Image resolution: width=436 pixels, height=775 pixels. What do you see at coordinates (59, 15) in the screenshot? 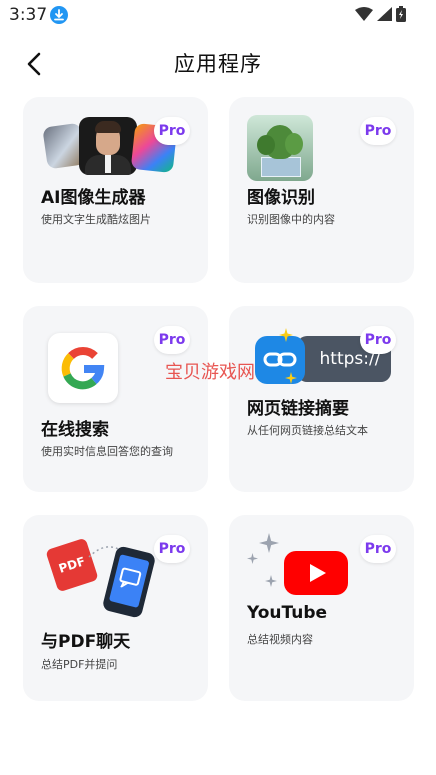
I see `download-icon` at bounding box center [59, 15].